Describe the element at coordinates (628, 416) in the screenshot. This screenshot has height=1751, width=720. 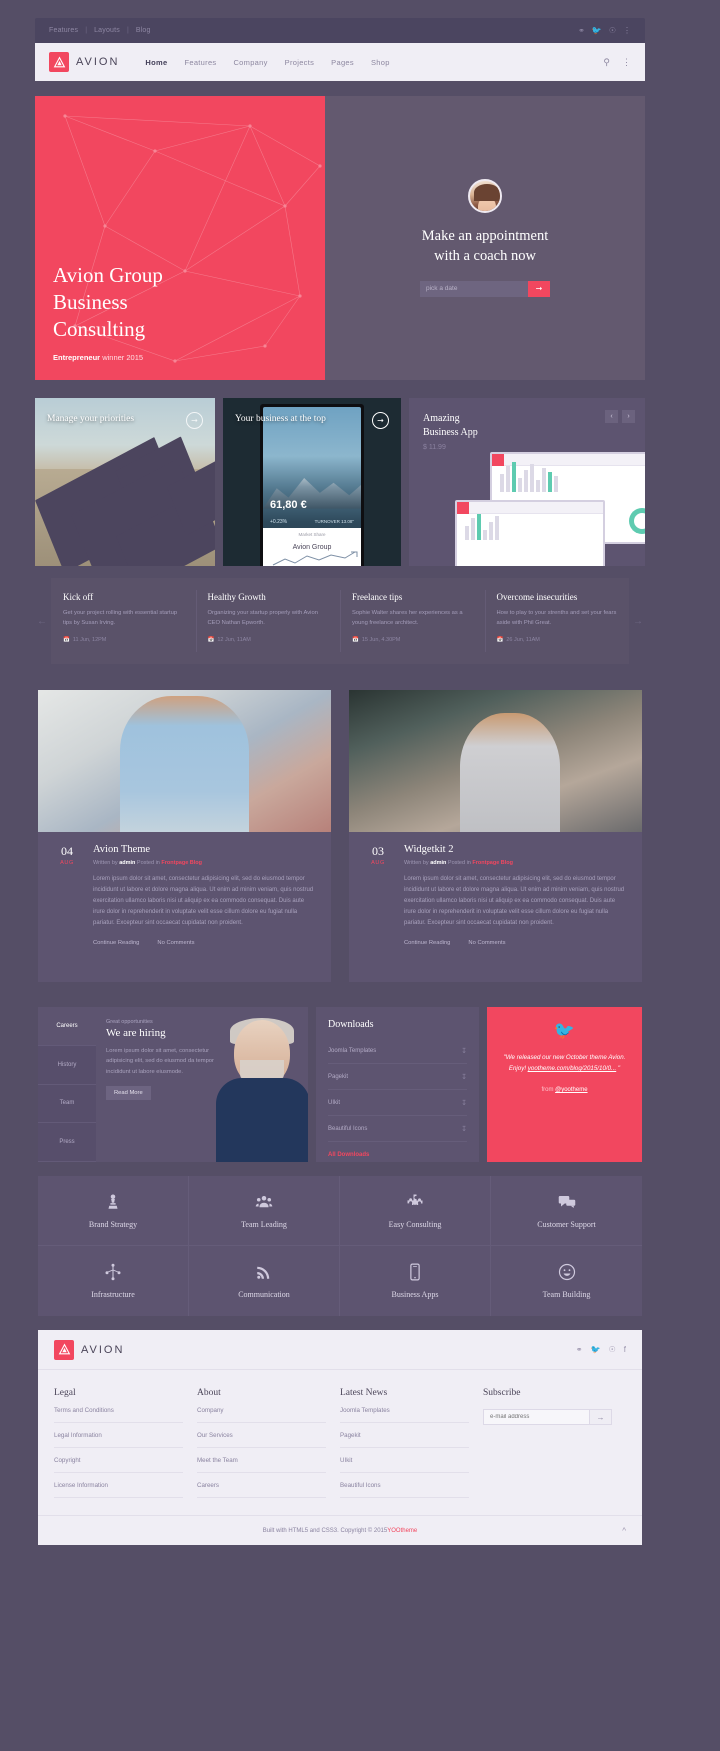
I see `chevron-right-icon: ›` at that location.